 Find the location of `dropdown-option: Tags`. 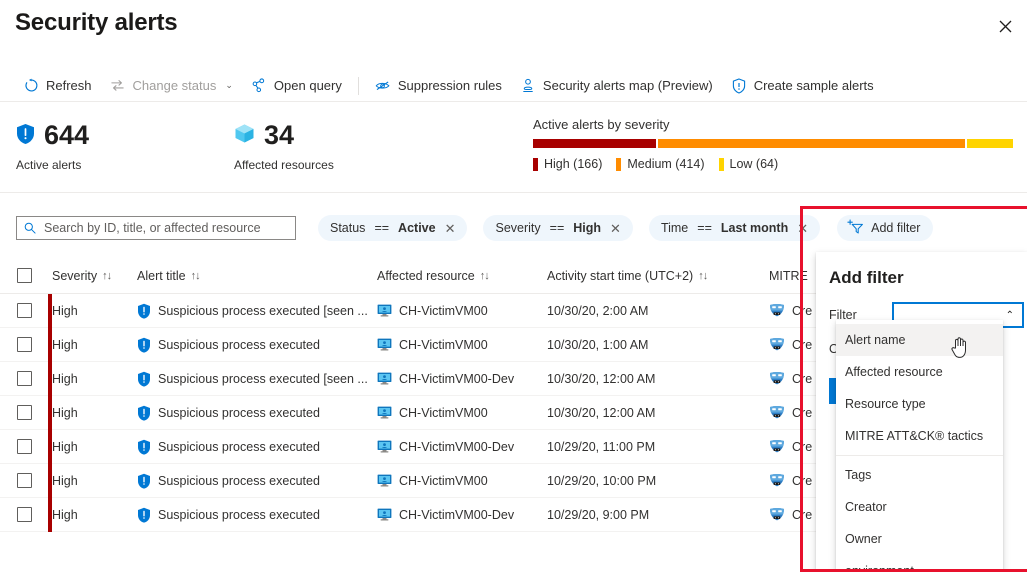

dropdown-option: Tags is located at coordinates (919, 475).